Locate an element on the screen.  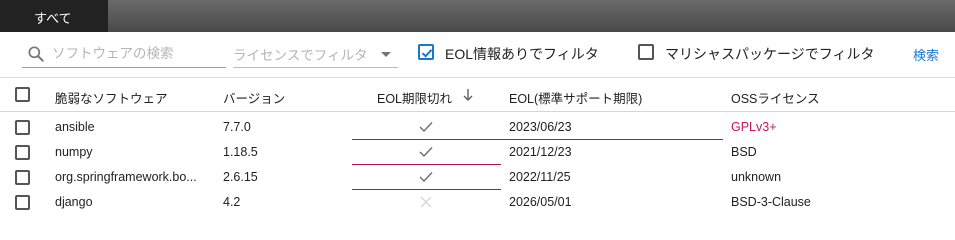
search-input is located at coordinates (137, 53).